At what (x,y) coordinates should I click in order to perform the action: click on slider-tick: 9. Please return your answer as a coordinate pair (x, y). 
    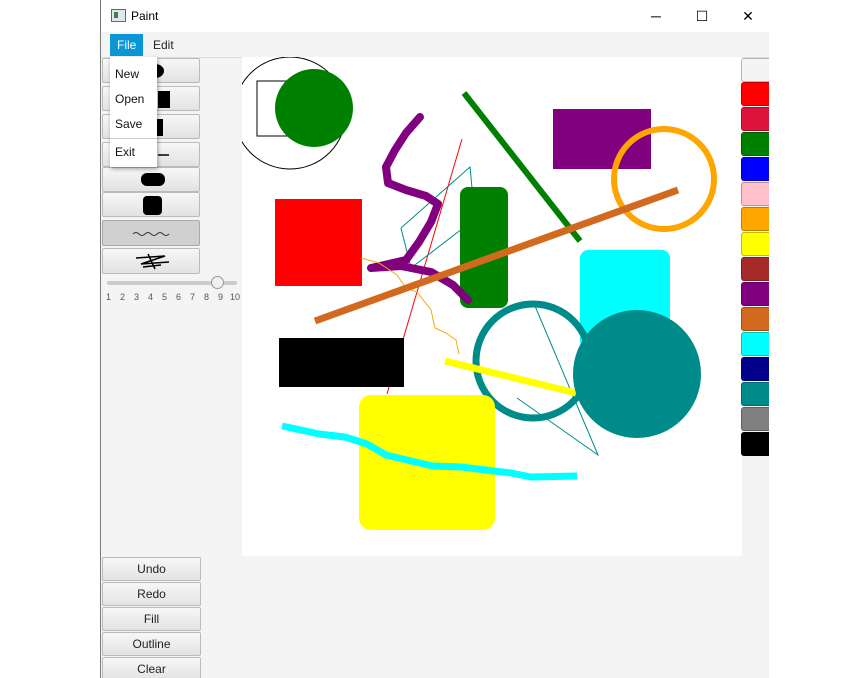
    Looking at the image, I should click on (221, 297).